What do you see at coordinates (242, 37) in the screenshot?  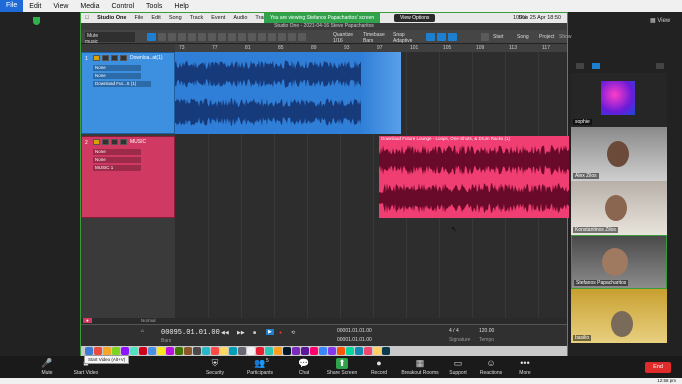 I see `redo-icon` at bounding box center [242, 37].